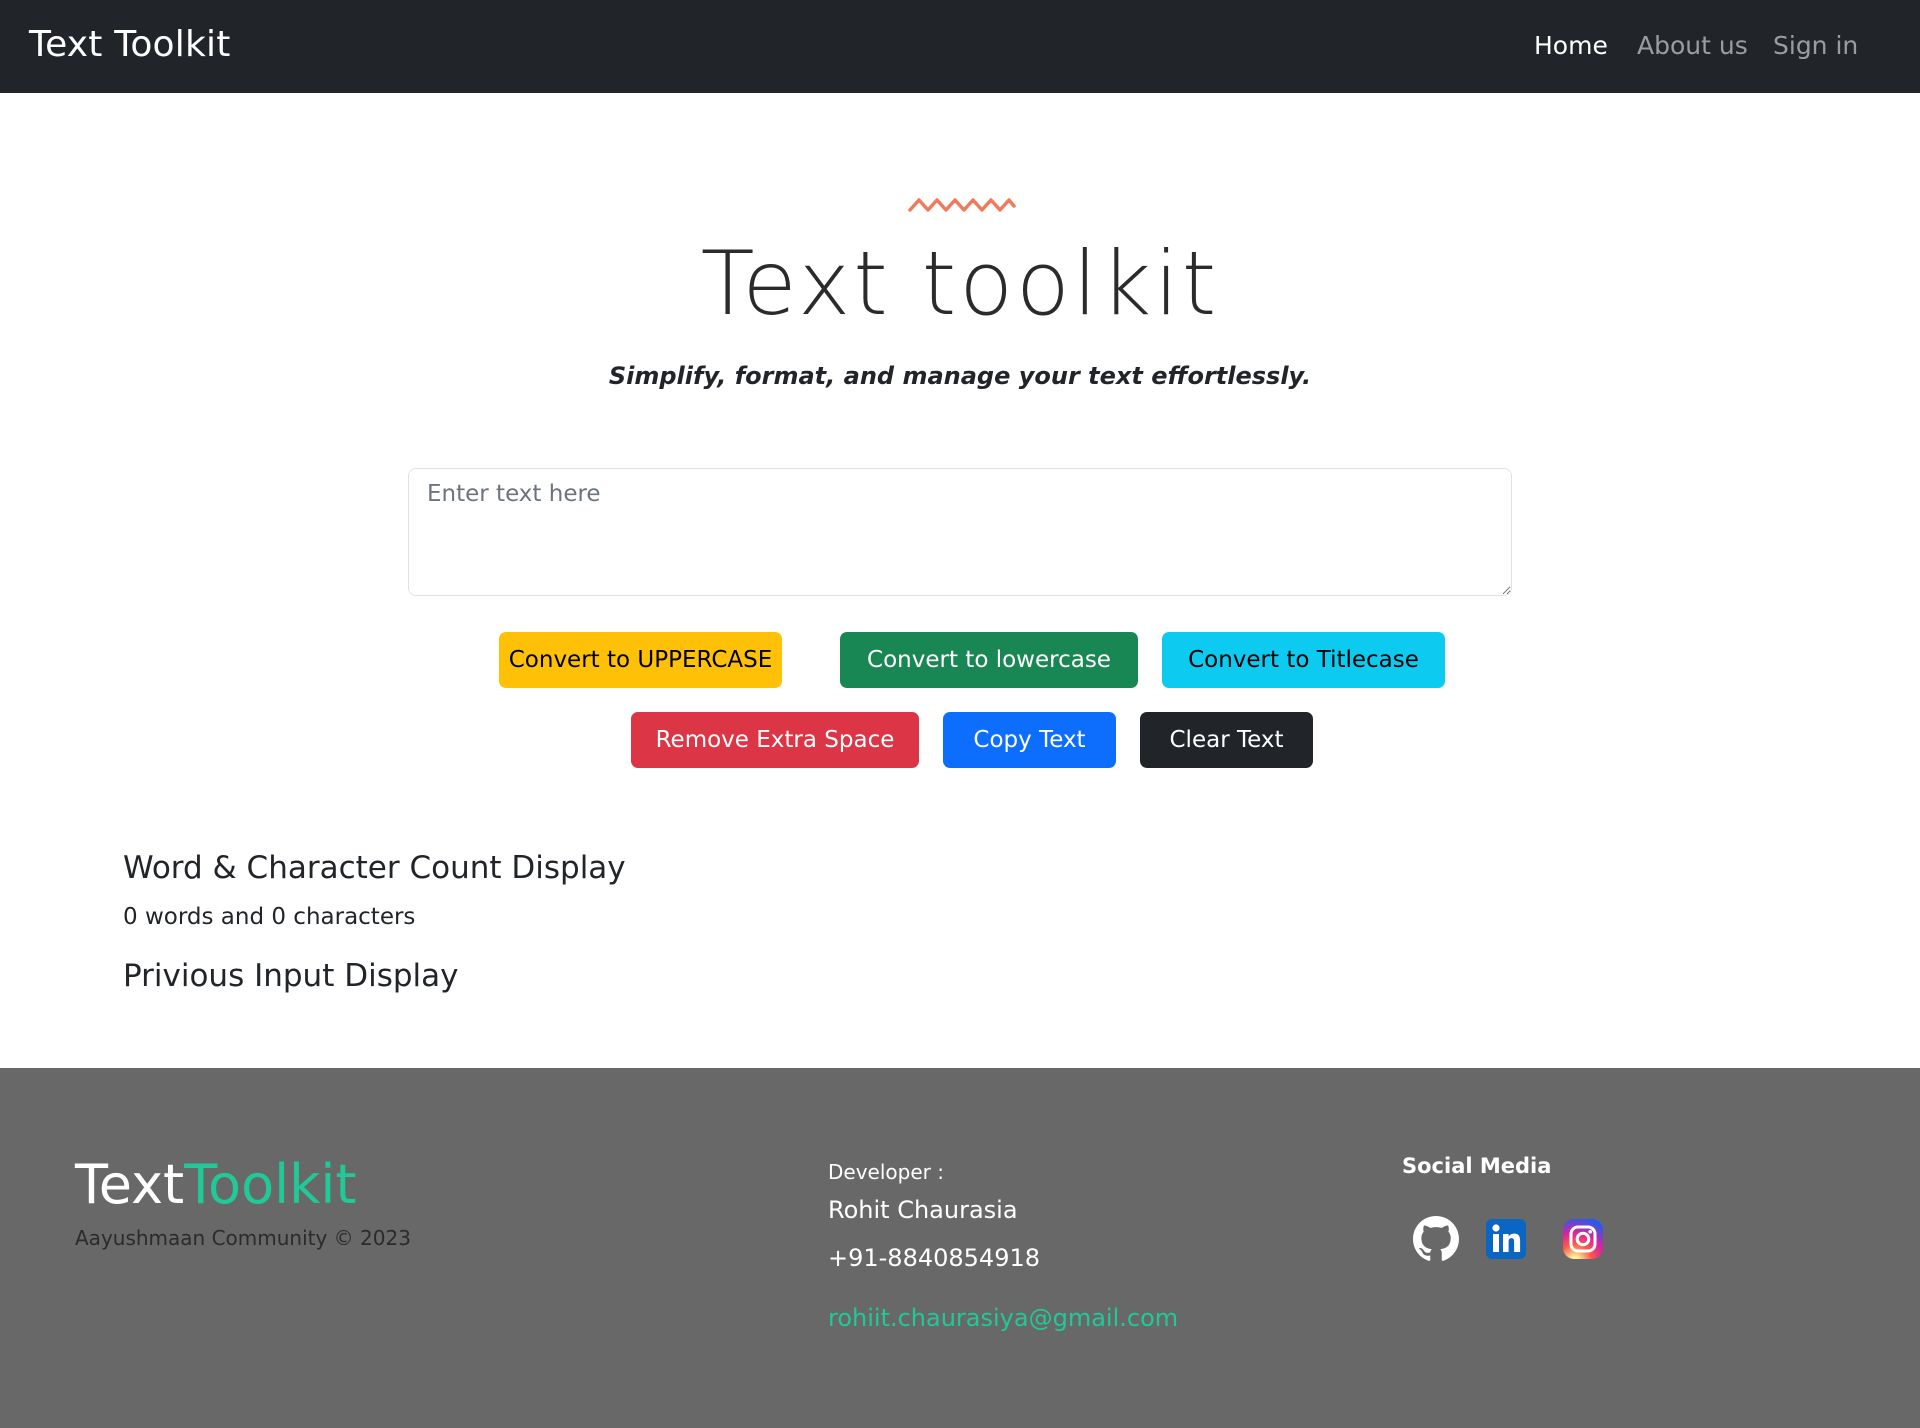  What do you see at coordinates (886, 1172) in the screenshot?
I see `developer-label: Developer :` at bounding box center [886, 1172].